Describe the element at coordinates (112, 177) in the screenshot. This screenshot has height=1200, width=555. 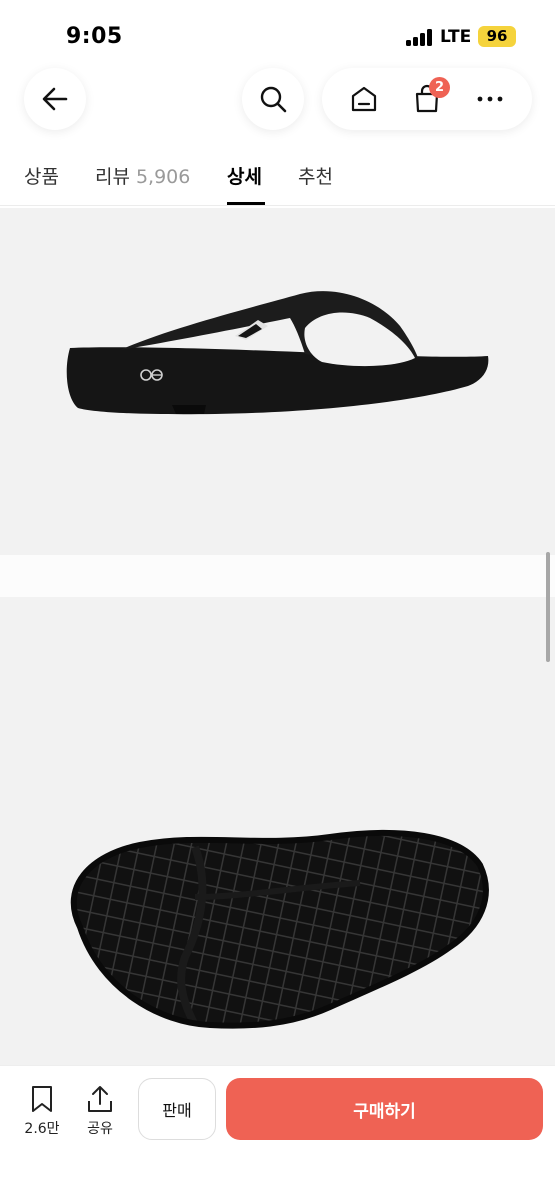
I see `tab-review-label: 리뷰` at that location.